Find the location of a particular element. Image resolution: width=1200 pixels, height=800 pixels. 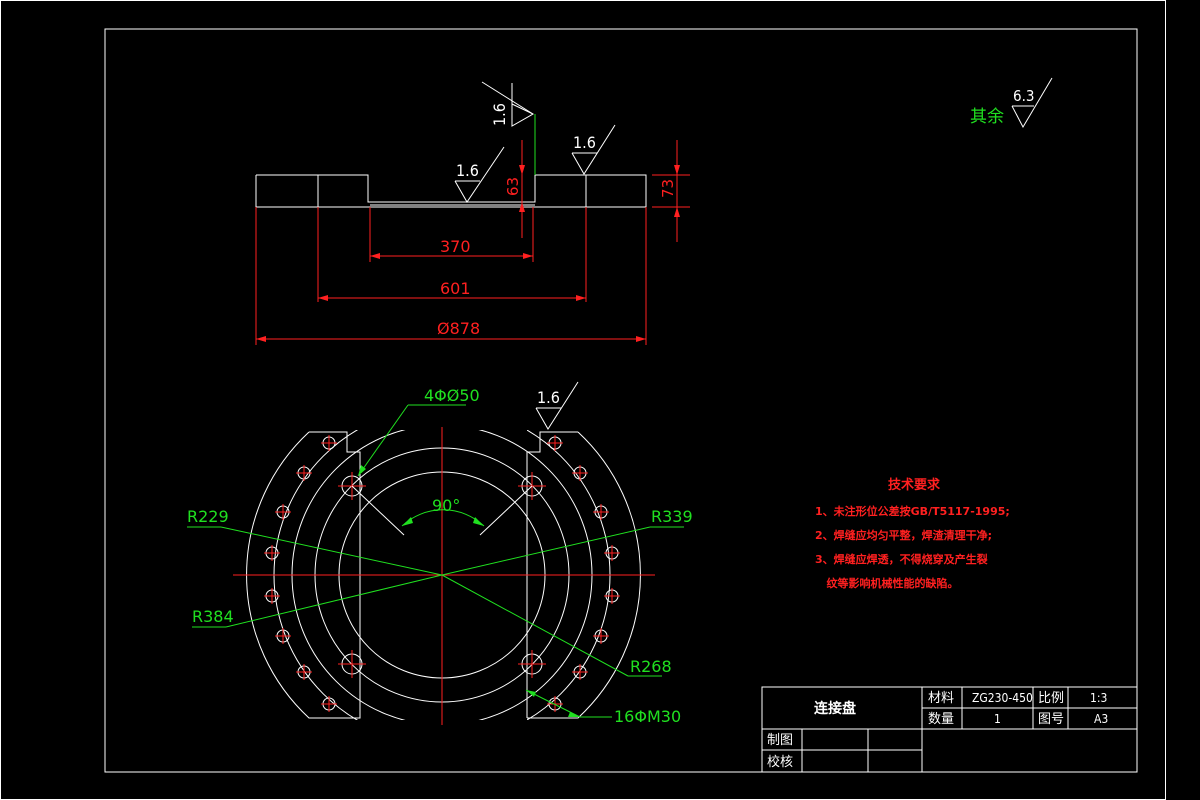

roughness-plan-symbol: 1.6 is located at coordinates (557, 405).